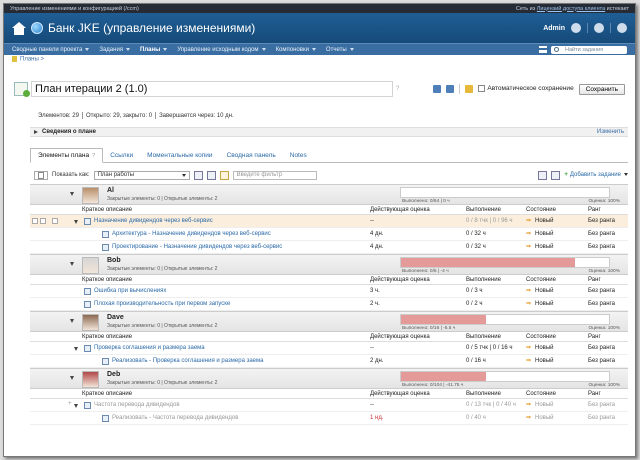 This screenshot has width=640, height=460. Describe the element at coordinates (543, 49) in the screenshot. I see `menu-icon` at that location.